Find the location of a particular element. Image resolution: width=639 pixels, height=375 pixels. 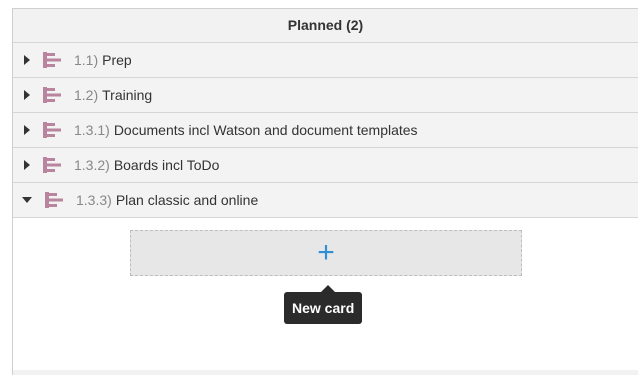

item-title: Boards incl ToDo is located at coordinates (166, 165).